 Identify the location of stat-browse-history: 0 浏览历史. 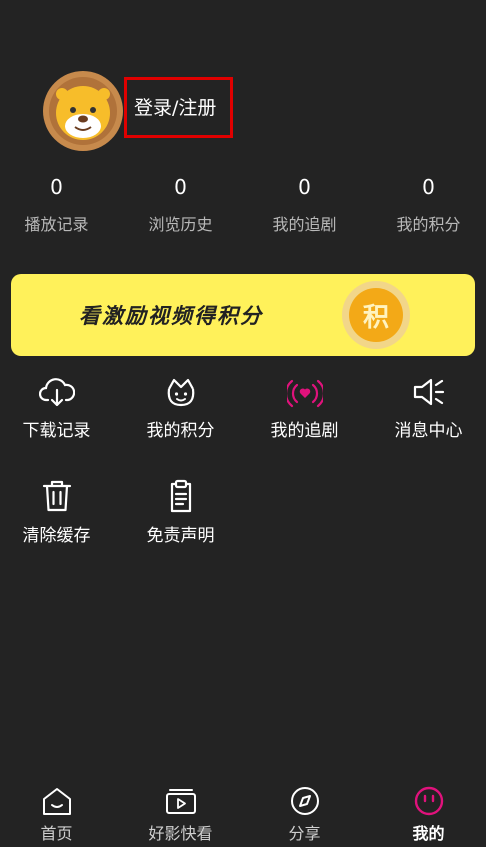
(180, 205).